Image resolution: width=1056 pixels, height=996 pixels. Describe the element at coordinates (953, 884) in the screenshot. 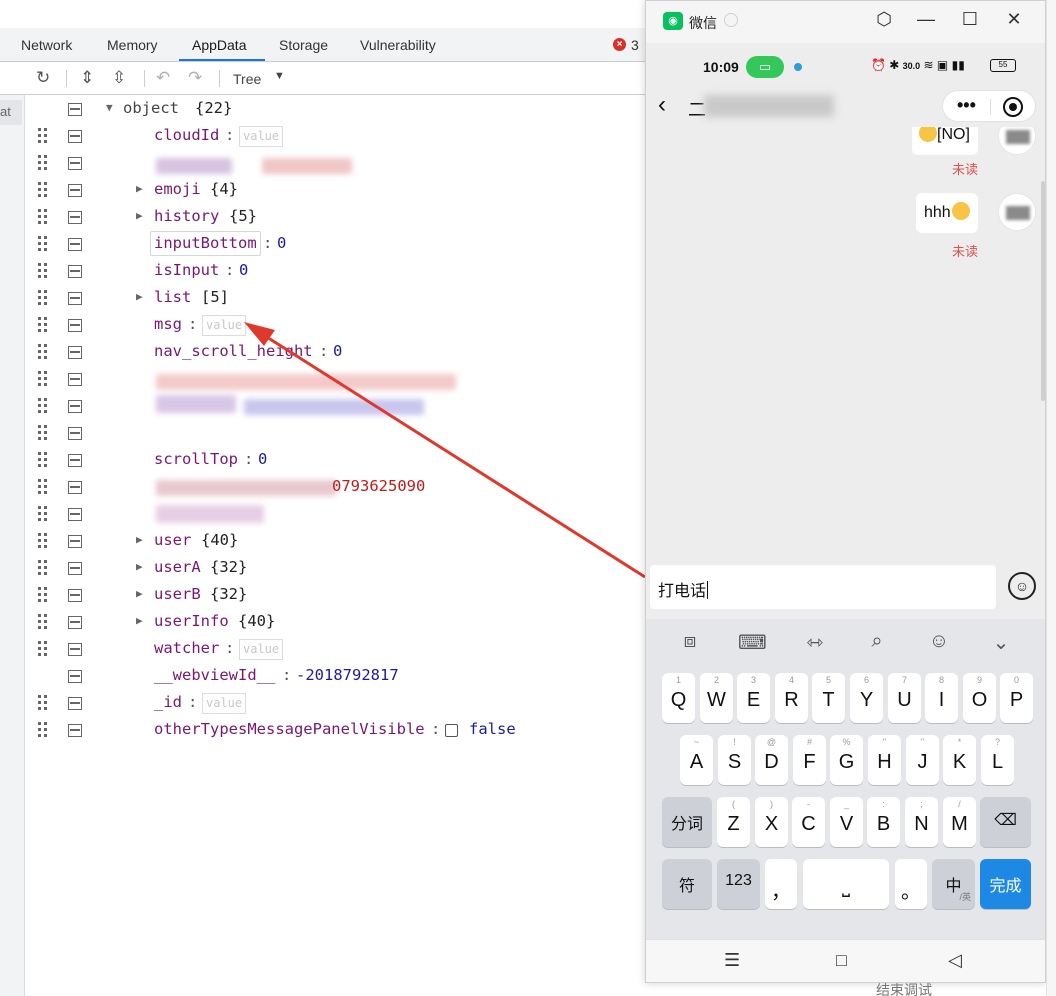

I see `language-switch-key: 中/英` at that location.